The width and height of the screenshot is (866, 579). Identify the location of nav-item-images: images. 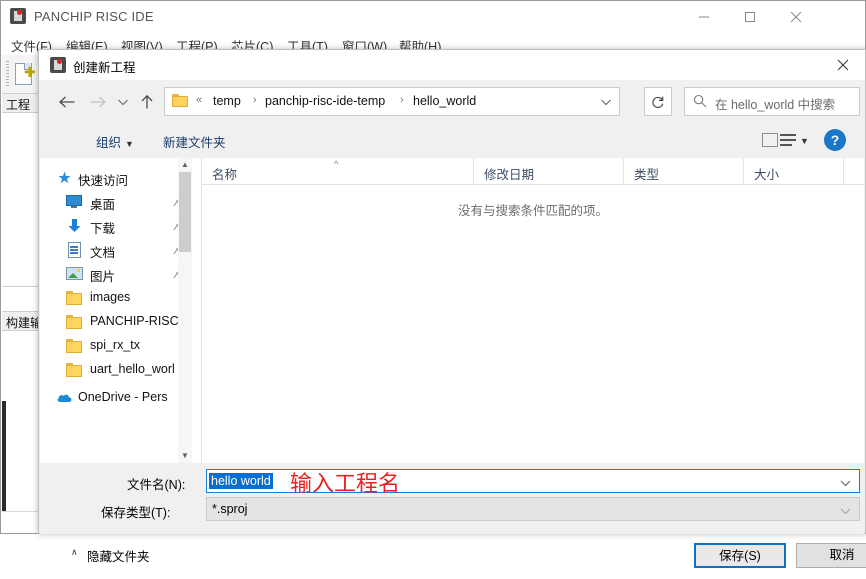
(118, 298).